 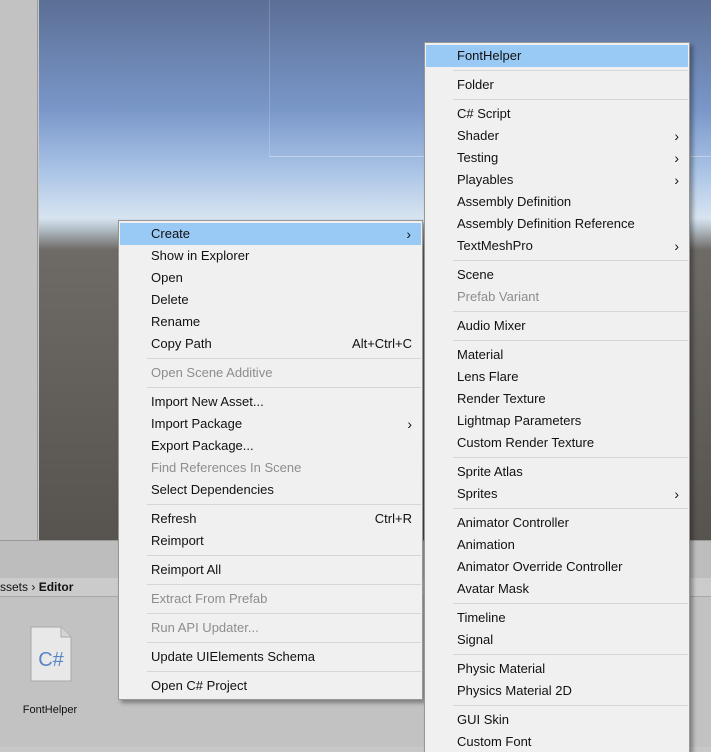 What do you see at coordinates (557, 114) in the screenshot?
I see `create-menu-item-c-script: C# Script` at bounding box center [557, 114].